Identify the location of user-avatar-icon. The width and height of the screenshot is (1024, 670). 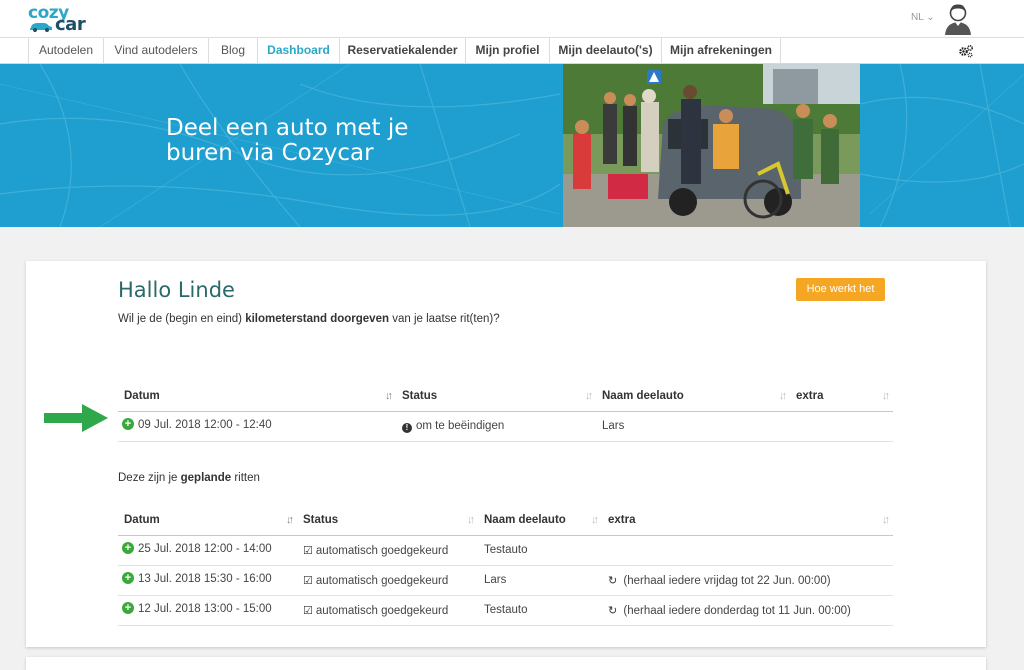
(958, 18).